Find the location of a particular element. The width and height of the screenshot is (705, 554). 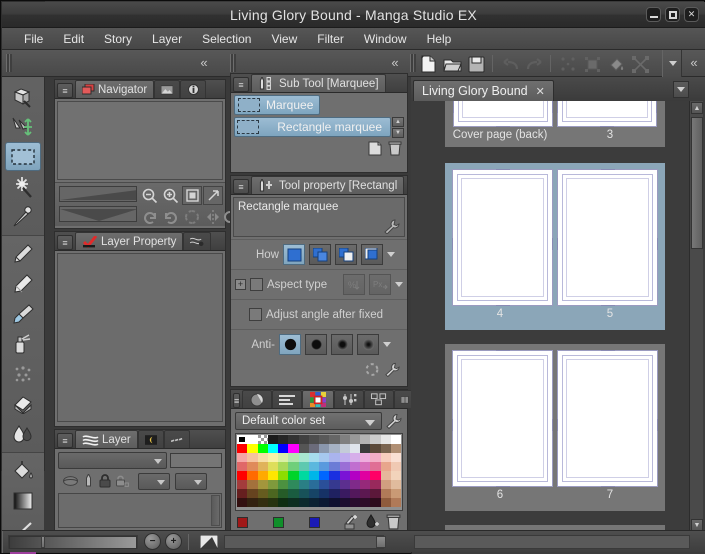

close-button: ✕ is located at coordinates (691, 14).